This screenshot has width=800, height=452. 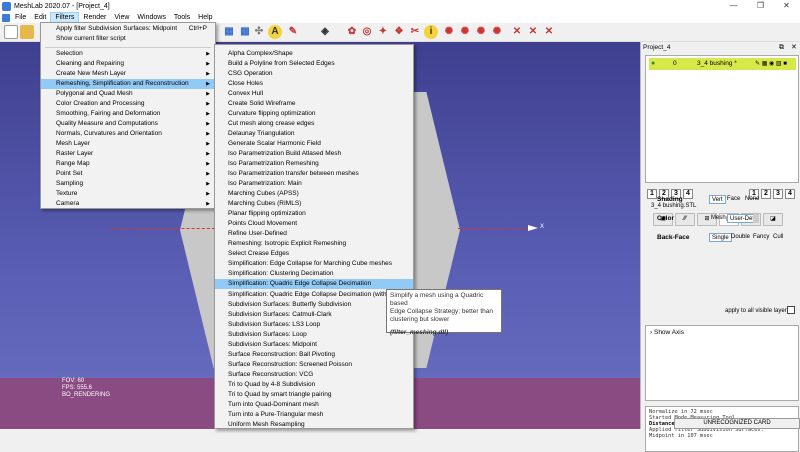 I want to click on submenu-item: Subdivision Surfaces: Catmull-Clark, so click(x=314, y=315).